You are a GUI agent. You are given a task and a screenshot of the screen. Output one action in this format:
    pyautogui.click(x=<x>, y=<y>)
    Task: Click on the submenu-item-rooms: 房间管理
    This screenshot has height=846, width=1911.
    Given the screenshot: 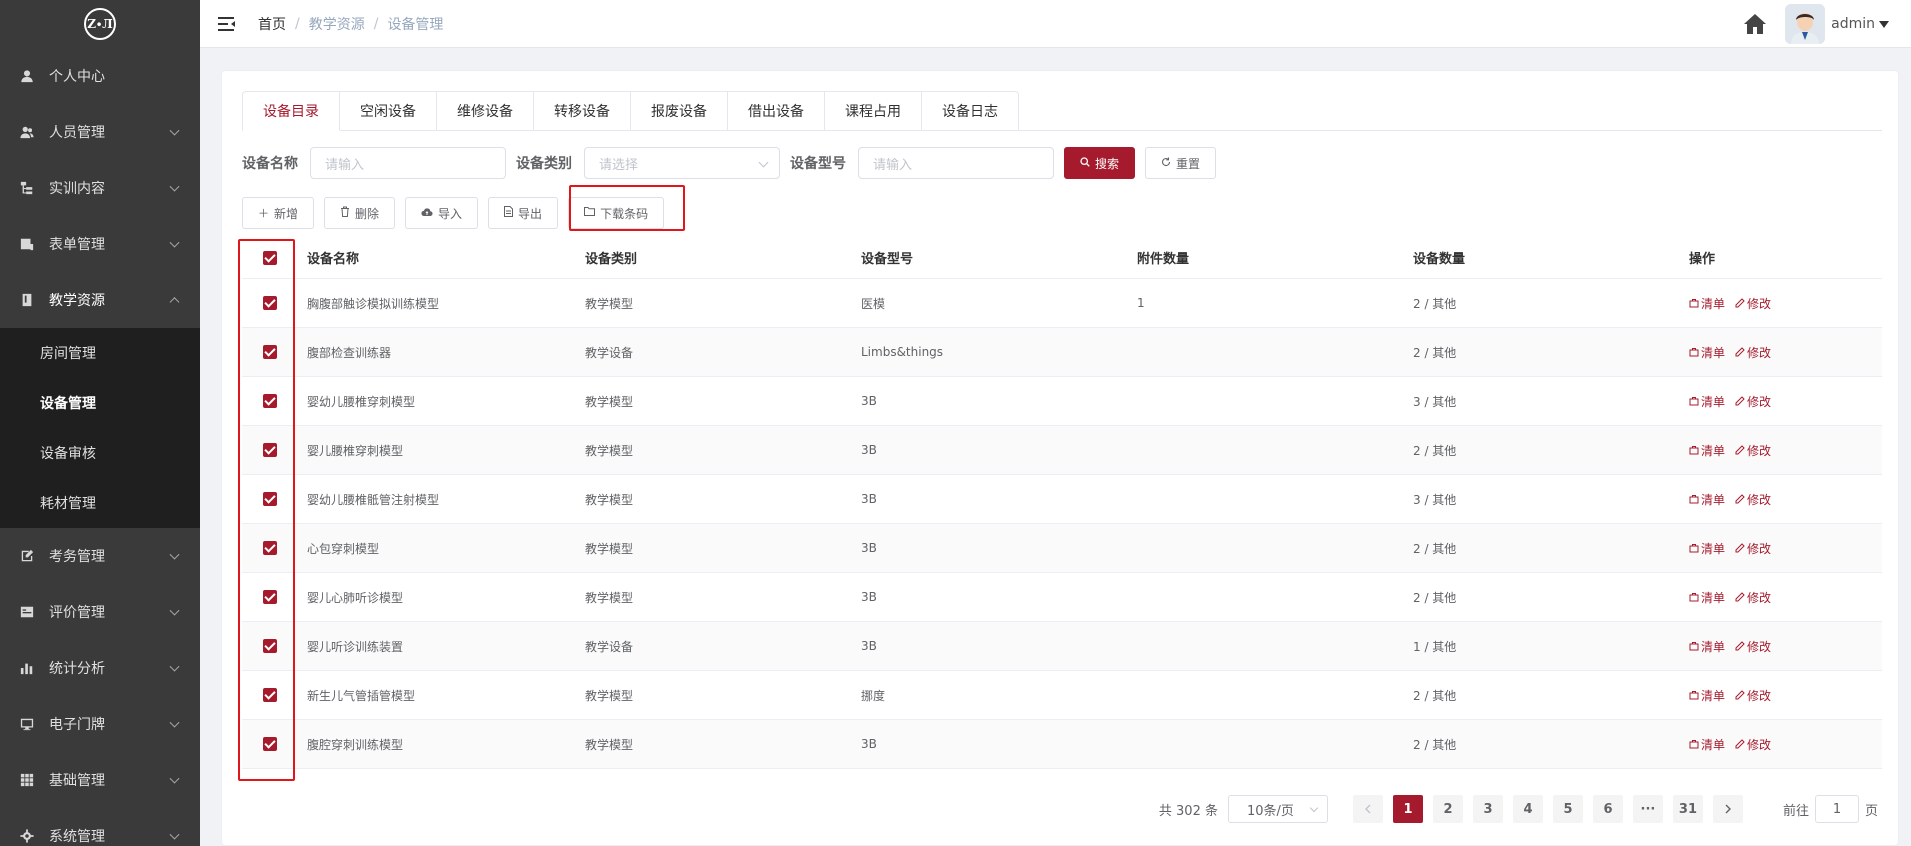 What is the action you would take?
    pyautogui.click(x=100, y=353)
    